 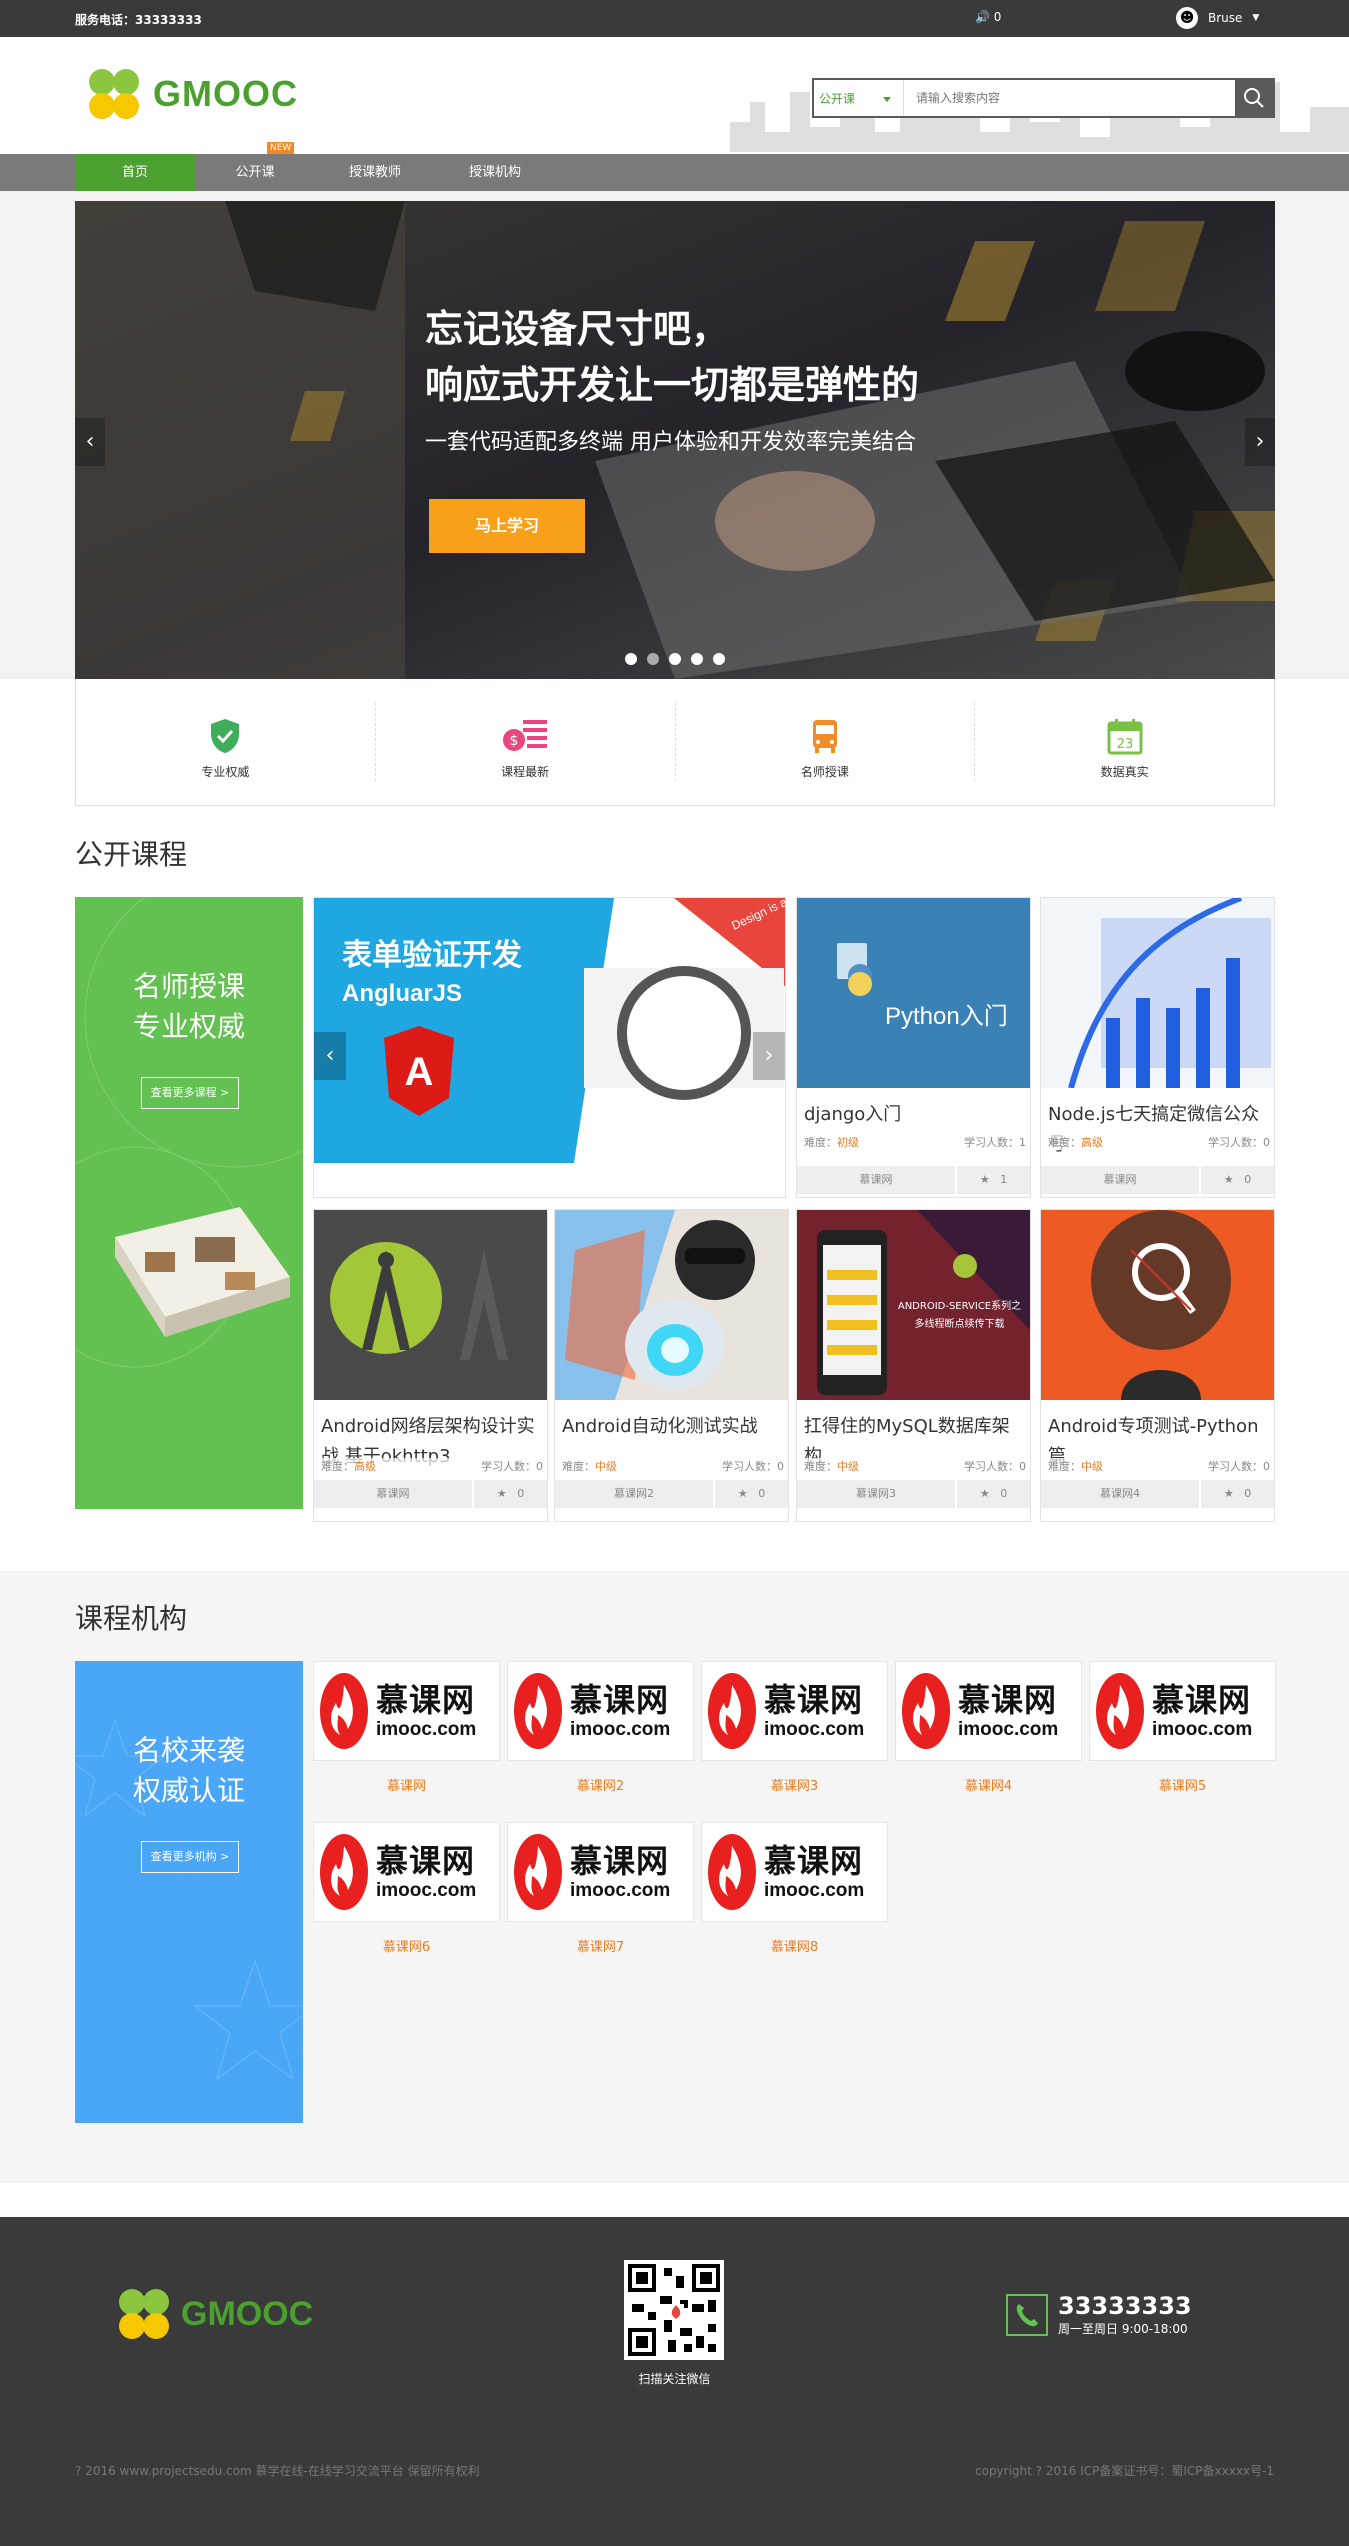 What do you see at coordinates (1157, 1365) in the screenshot?
I see `course-card: Android专项测试-Python篇 难度：中级 学习人数：0 慕课网4 ★ 0` at bounding box center [1157, 1365].